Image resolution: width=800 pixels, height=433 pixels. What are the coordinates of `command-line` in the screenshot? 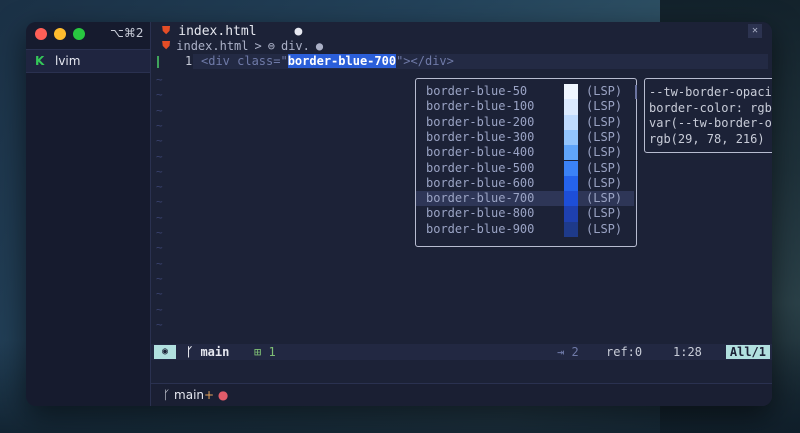 It's located at (461, 368).